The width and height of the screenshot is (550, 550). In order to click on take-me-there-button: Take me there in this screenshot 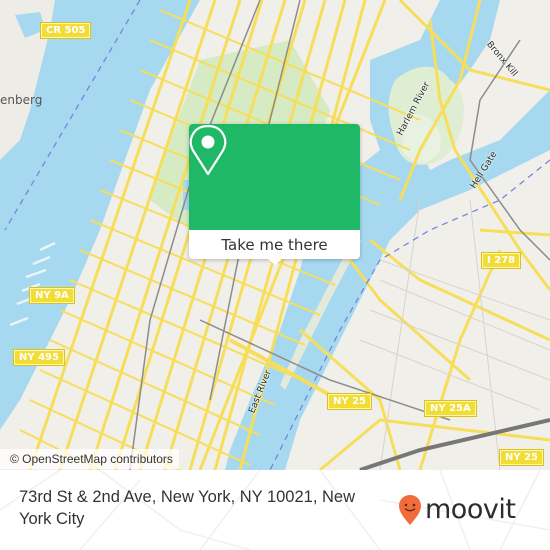, I will do `click(274, 244)`.